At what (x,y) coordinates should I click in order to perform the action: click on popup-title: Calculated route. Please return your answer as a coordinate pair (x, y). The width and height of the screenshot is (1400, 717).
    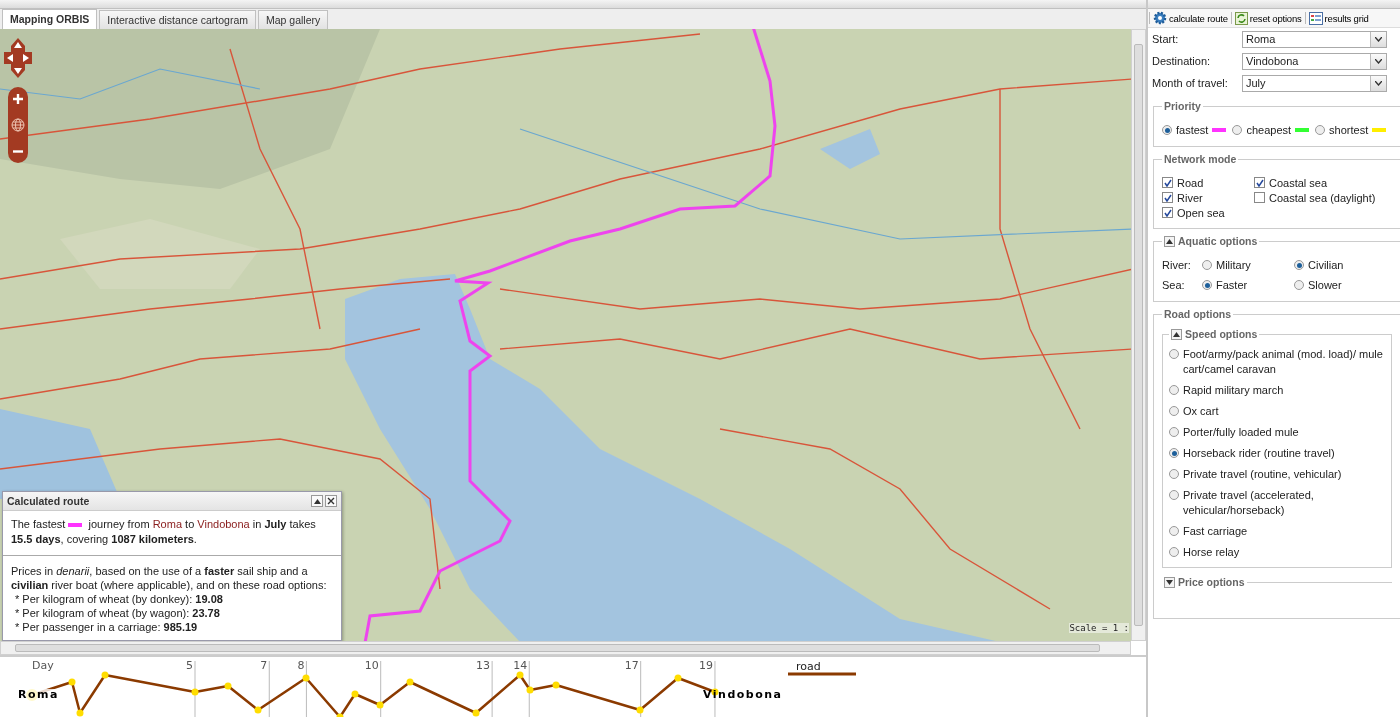
    Looking at the image, I should click on (48, 501).